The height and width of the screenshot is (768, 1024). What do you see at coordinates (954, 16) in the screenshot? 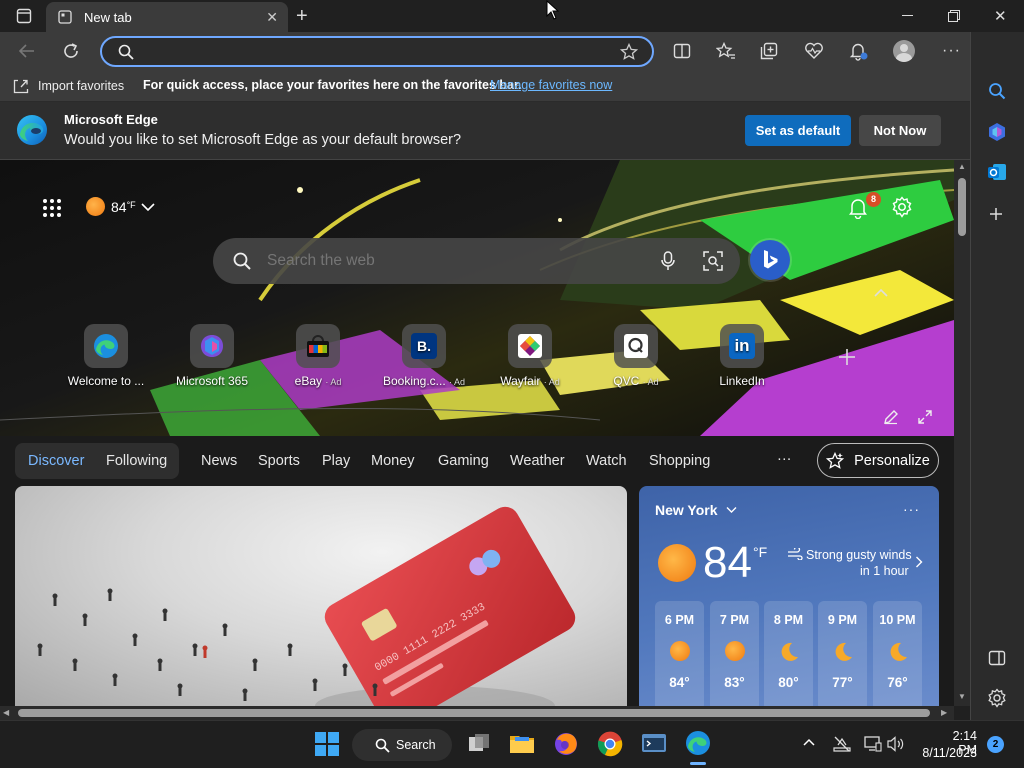
I see `restore-icon` at bounding box center [954, 16].